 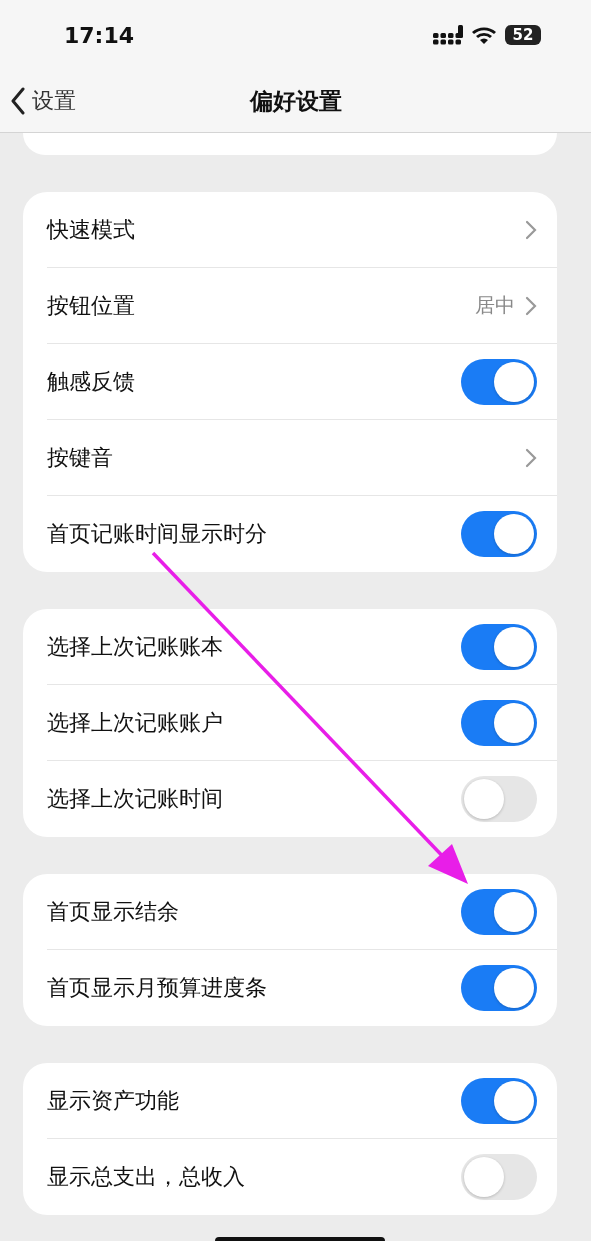 What do you see at coordinates (38, 101) in the screenshot?
I see `back-button: 设置` at bounding box center [38, 101].